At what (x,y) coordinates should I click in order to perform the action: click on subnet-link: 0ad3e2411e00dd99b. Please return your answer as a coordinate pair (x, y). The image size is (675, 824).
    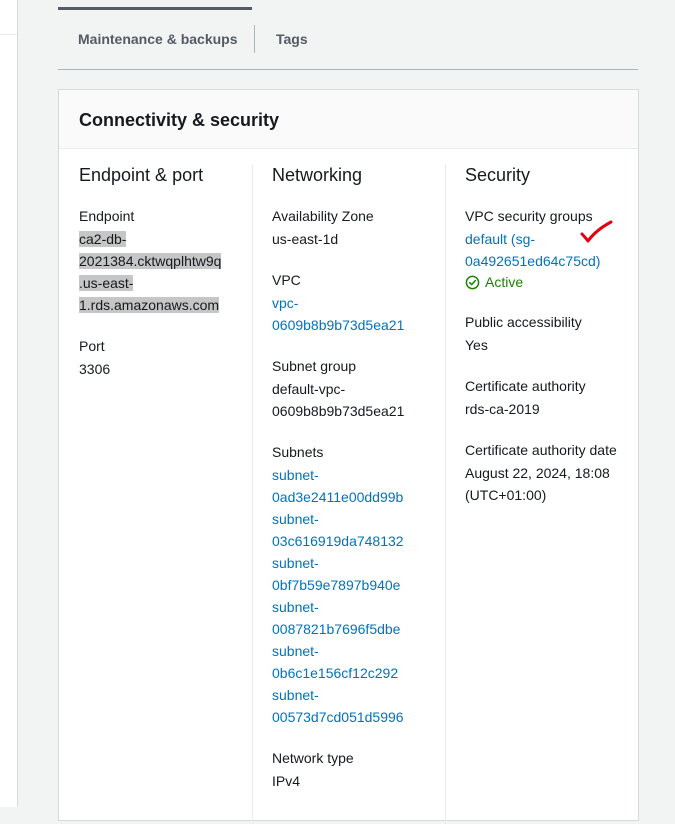
    Looking at the image, I should click on (352, 497).